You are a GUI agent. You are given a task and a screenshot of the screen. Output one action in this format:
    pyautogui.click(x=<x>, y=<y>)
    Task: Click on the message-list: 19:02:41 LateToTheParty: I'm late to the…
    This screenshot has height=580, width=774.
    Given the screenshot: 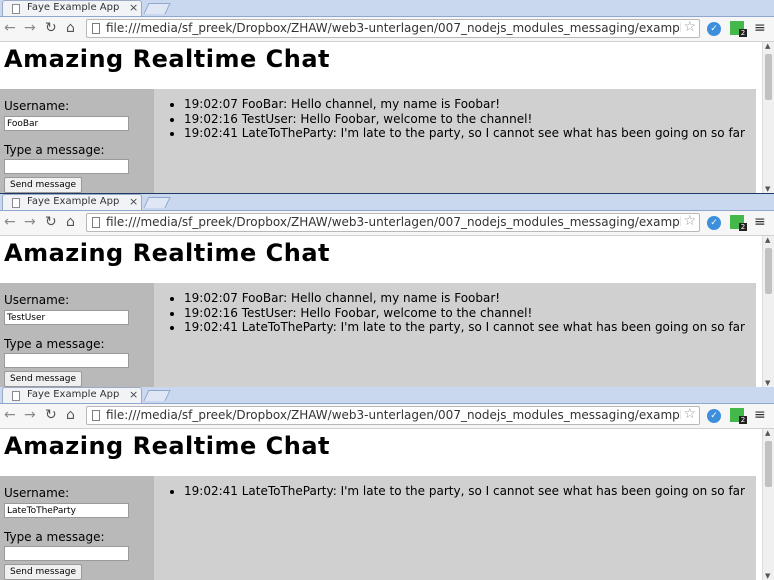 What is the action you would take?
    pyautogui.click(x=455, y=487)
    